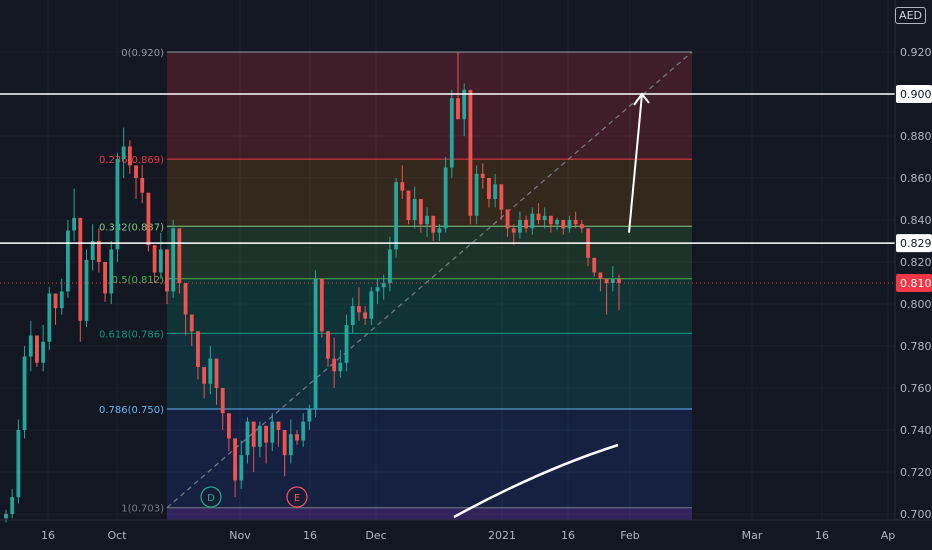 This screenshot has height=550, width=932. What do you see at coordinates (240, 535) in the screenshot?
I see `time-axis-label: Nov` at bounding box center [240, 535].